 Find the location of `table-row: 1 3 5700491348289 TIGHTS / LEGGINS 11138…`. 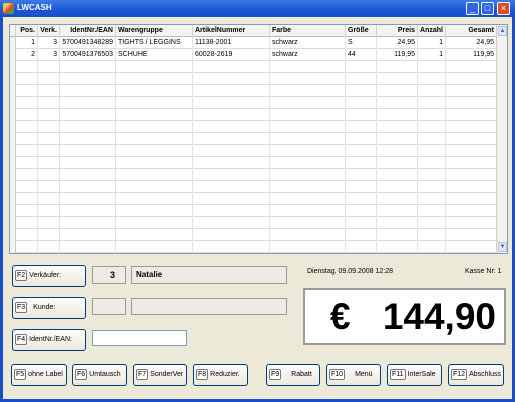

table-row: 1 3 5700491348289 TIGHTS / LEGGINS 11138… is located at coordinates (253, 43).